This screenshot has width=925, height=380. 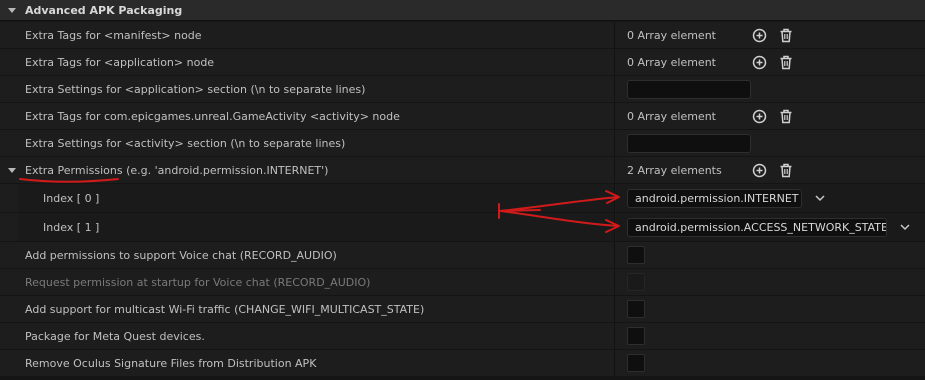 What do you see at coordinates (462, 336) in the screenshot?
I see `property-row-meta-quest: Package for Meta Quest devices.` at bounding box center [462, 336].